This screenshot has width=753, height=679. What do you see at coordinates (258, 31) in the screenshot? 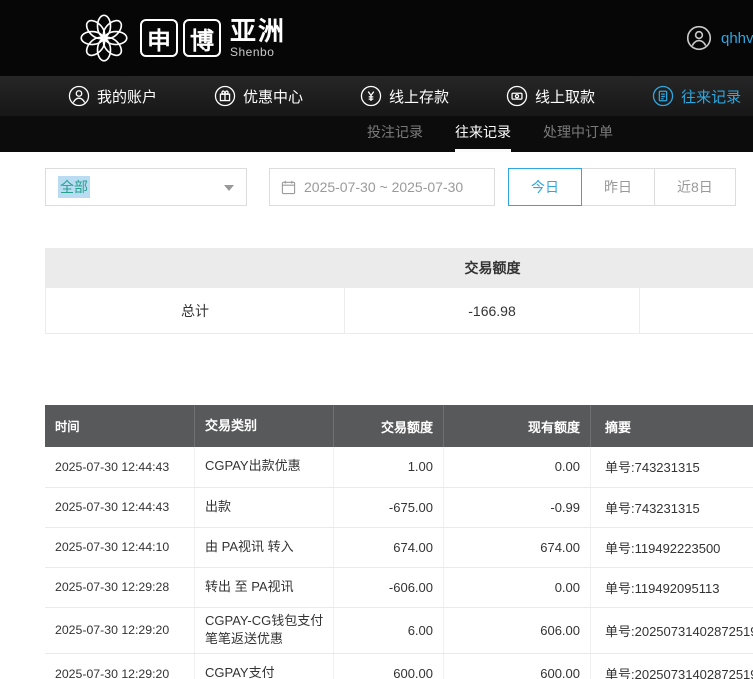
I see `brand-region-label: 亚洲` at bounding box center [258, 31].